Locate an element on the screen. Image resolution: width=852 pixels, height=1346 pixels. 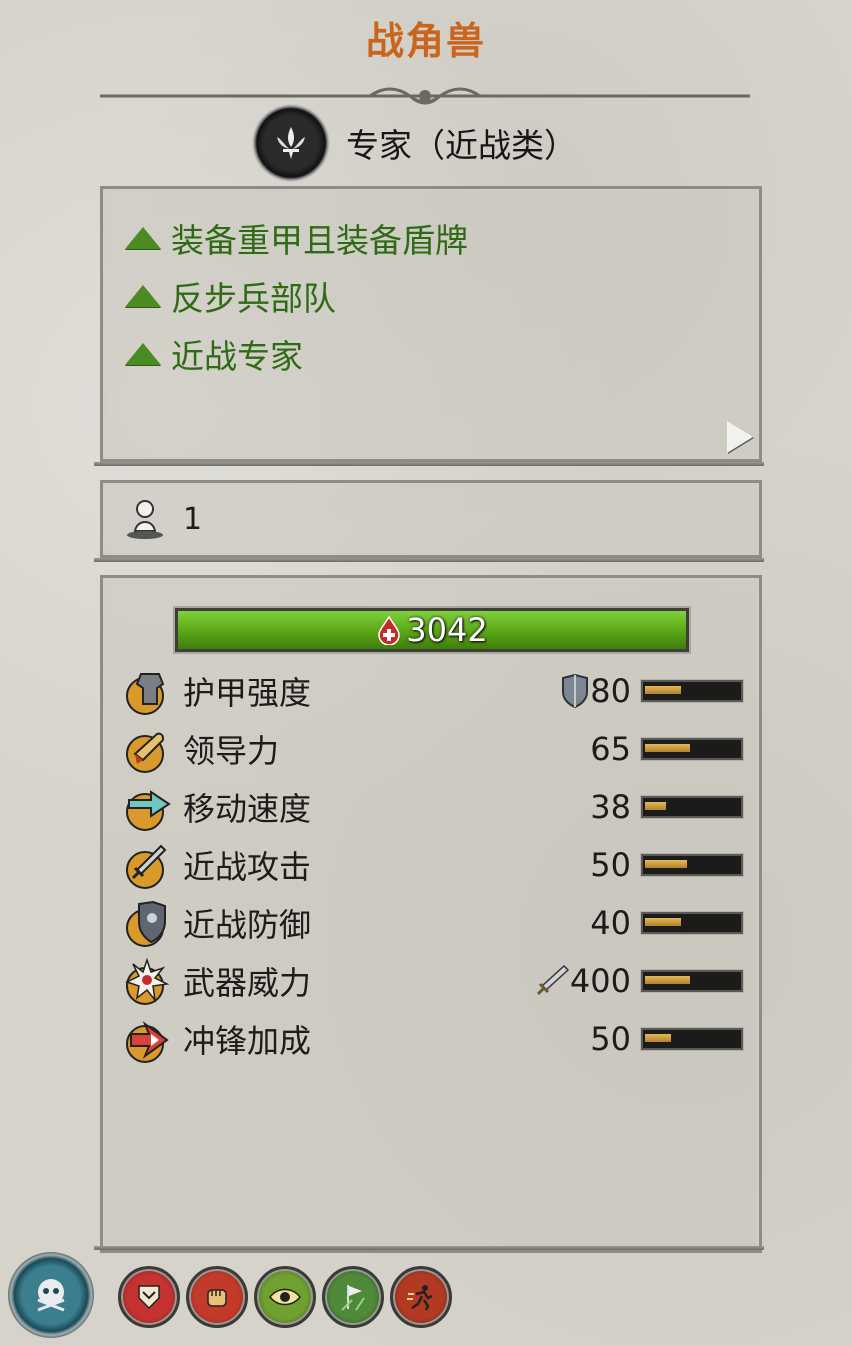
stat-label: 移动速度 is located at coordinates (247, 809).